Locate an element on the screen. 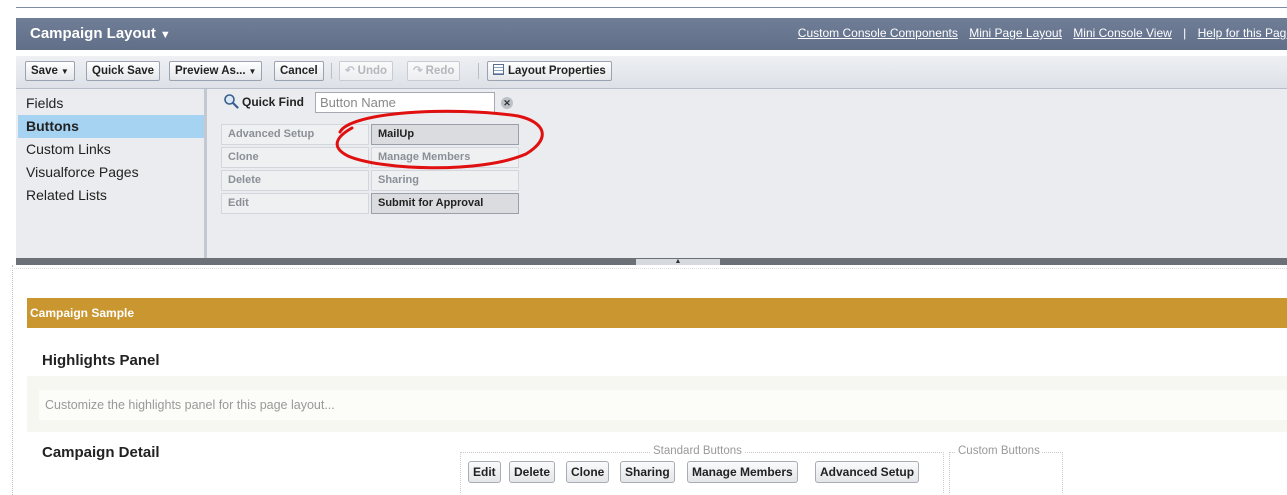 Image resolution: width=1287 pixels, height=495 pixels. custom-buttons-group: Custom Buttons is located at coordinates (1006, 469).